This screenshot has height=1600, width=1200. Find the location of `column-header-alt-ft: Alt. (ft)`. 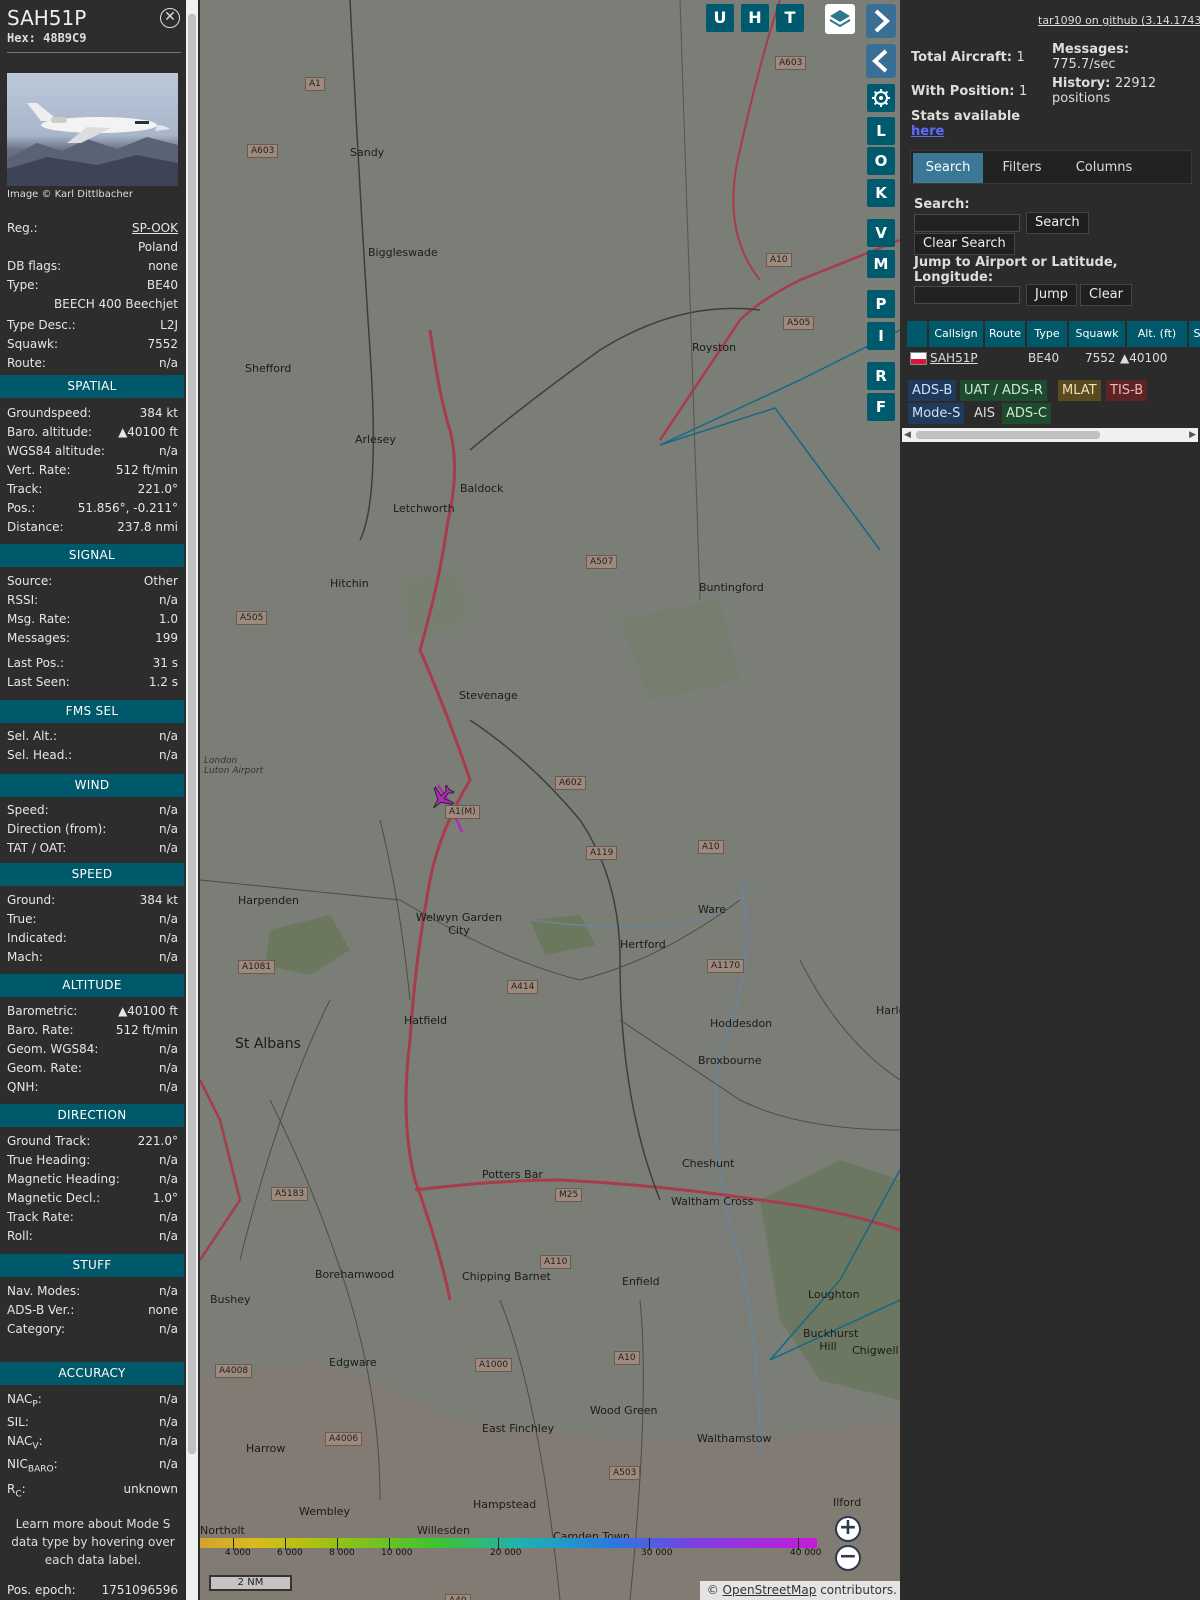

column-header-alt-ft: Alt. (ft) is located at coordinates (1157, 334).